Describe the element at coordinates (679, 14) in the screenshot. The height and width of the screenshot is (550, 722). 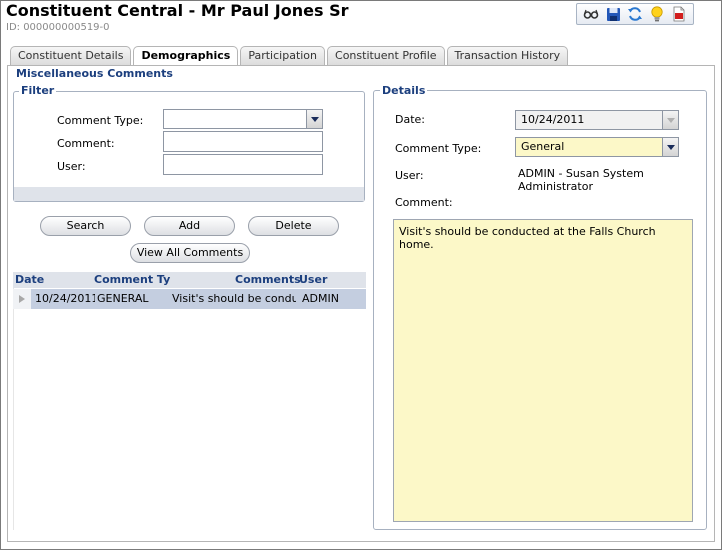
I see `pdf-report-icon` at that location.